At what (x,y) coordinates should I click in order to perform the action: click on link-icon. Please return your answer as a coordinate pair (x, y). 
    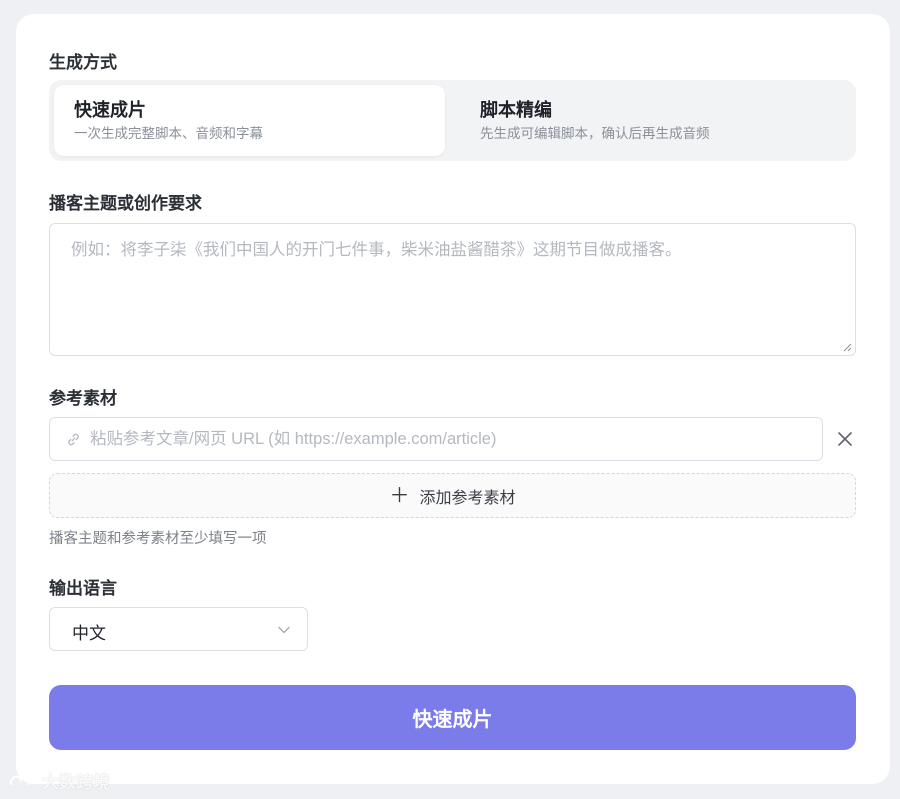
    Looking at the image, I should click on (73, 439).